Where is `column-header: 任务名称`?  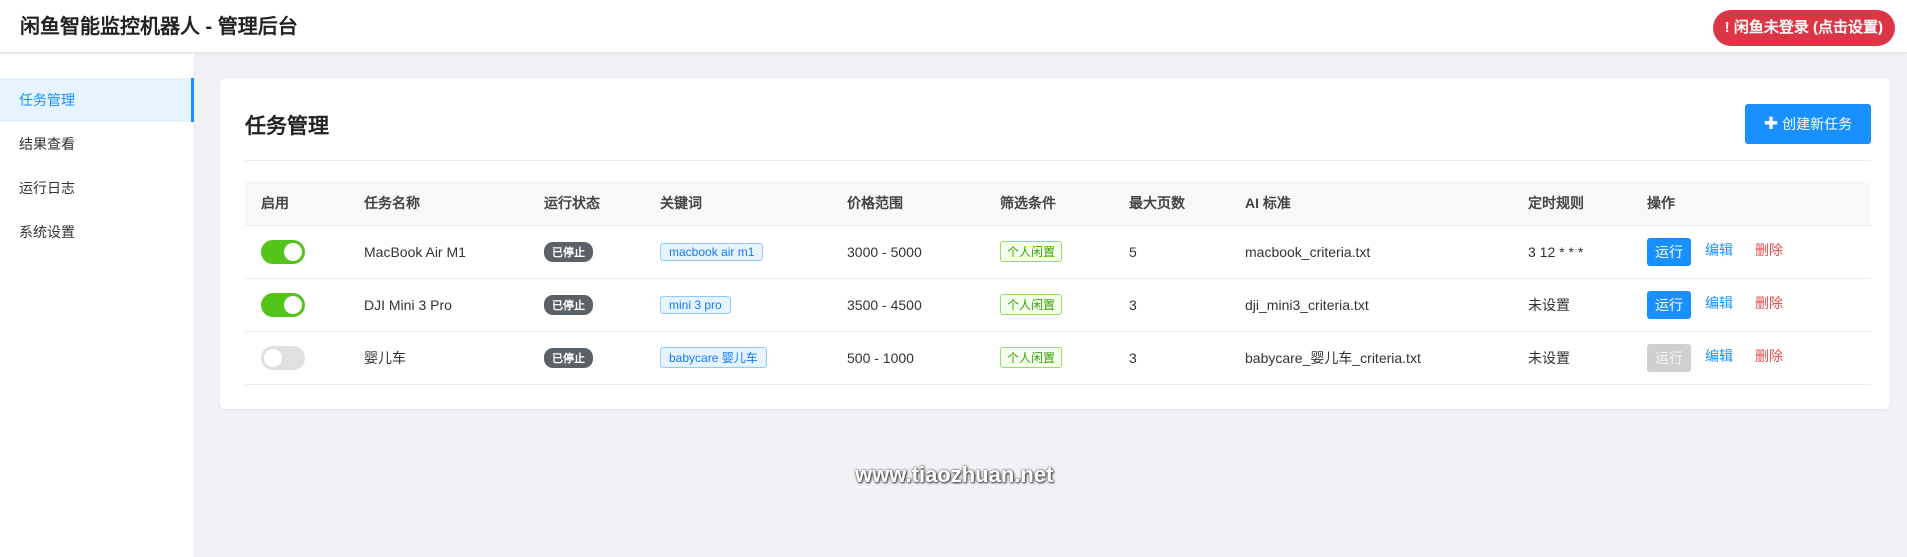 column-header: 任务名称 is located at coordinates (438, 203).